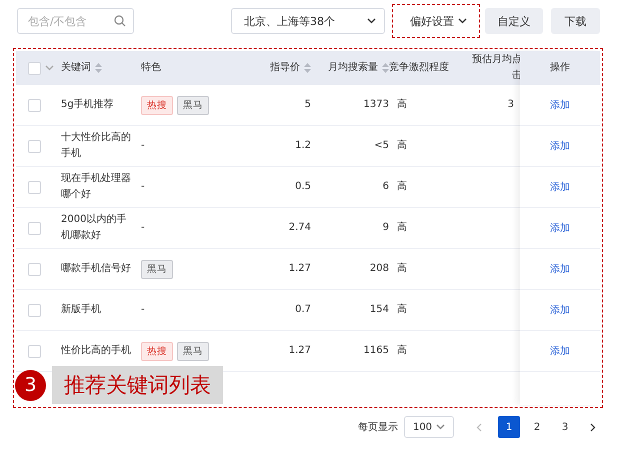  I want to click on column-header: 指导价, so click(285, 67).